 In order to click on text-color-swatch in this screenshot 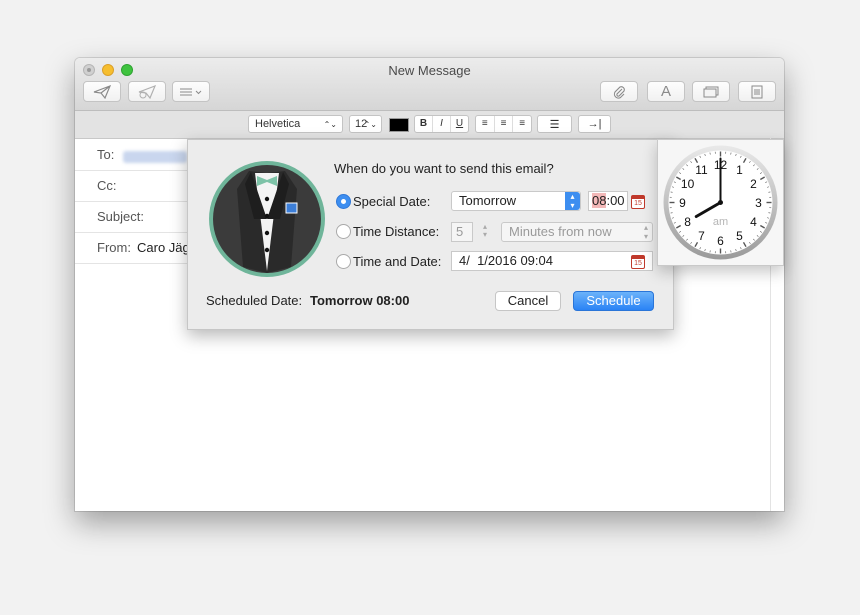, I will do `click(399, 125)`.